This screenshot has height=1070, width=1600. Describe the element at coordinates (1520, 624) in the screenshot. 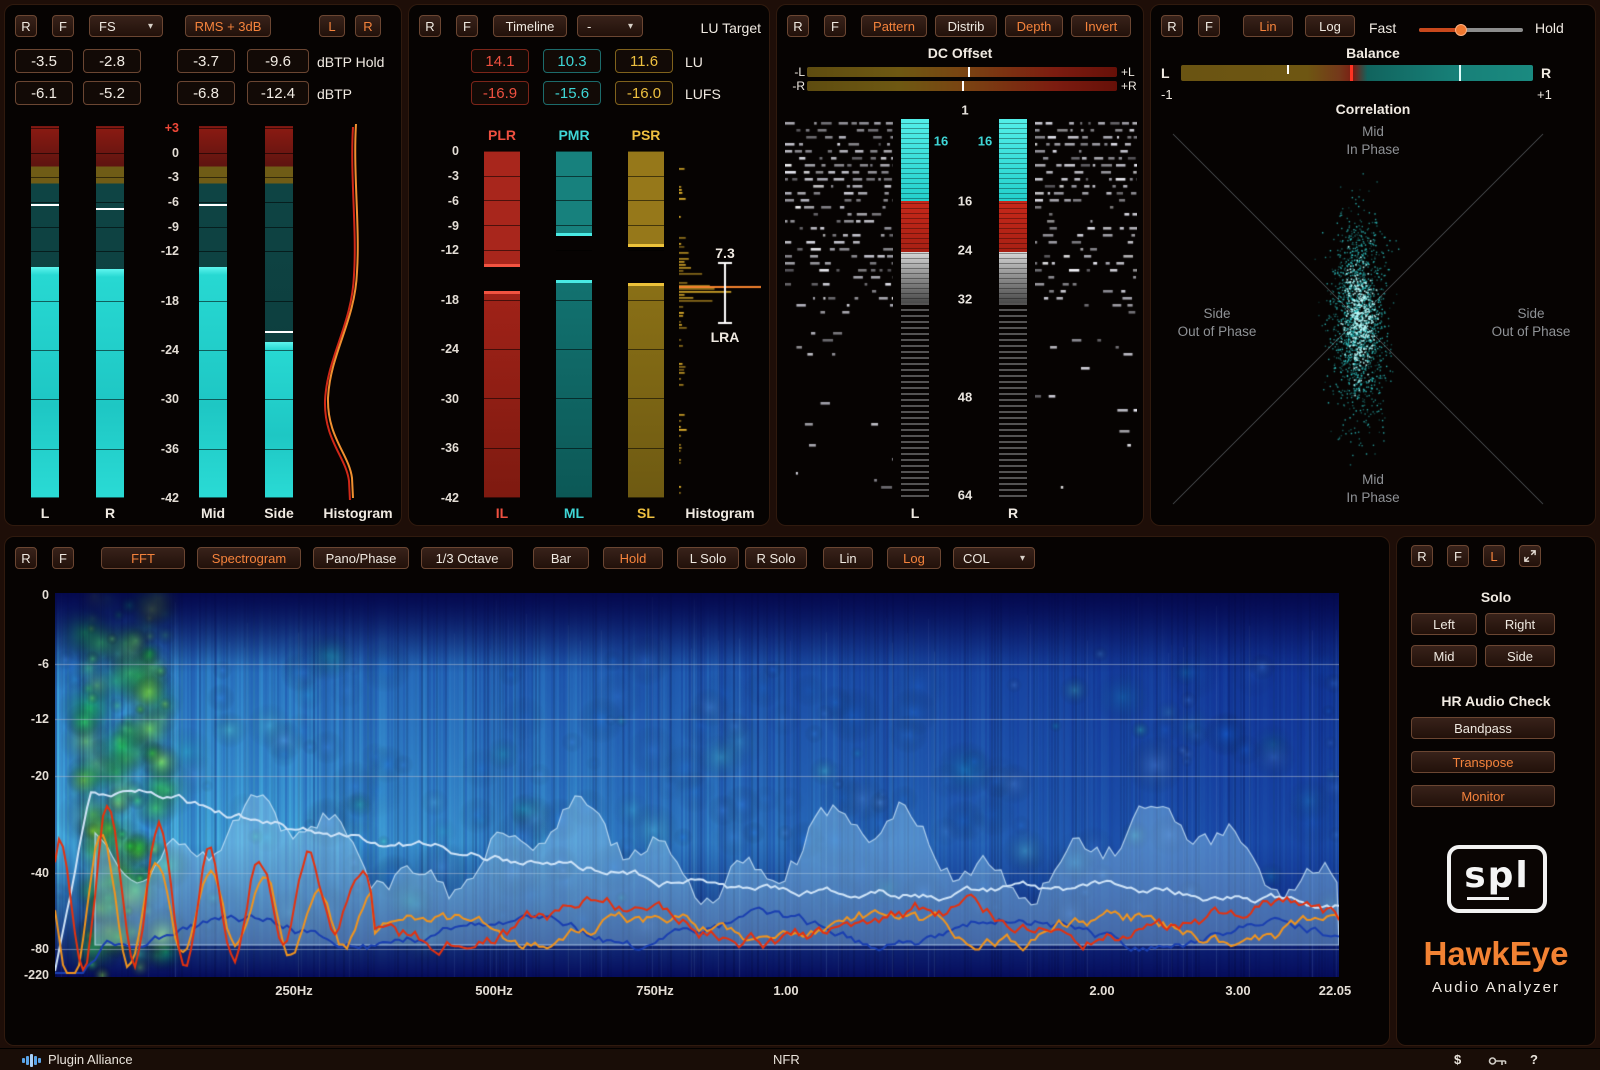

I see `solo-right-button: Right` at that location.